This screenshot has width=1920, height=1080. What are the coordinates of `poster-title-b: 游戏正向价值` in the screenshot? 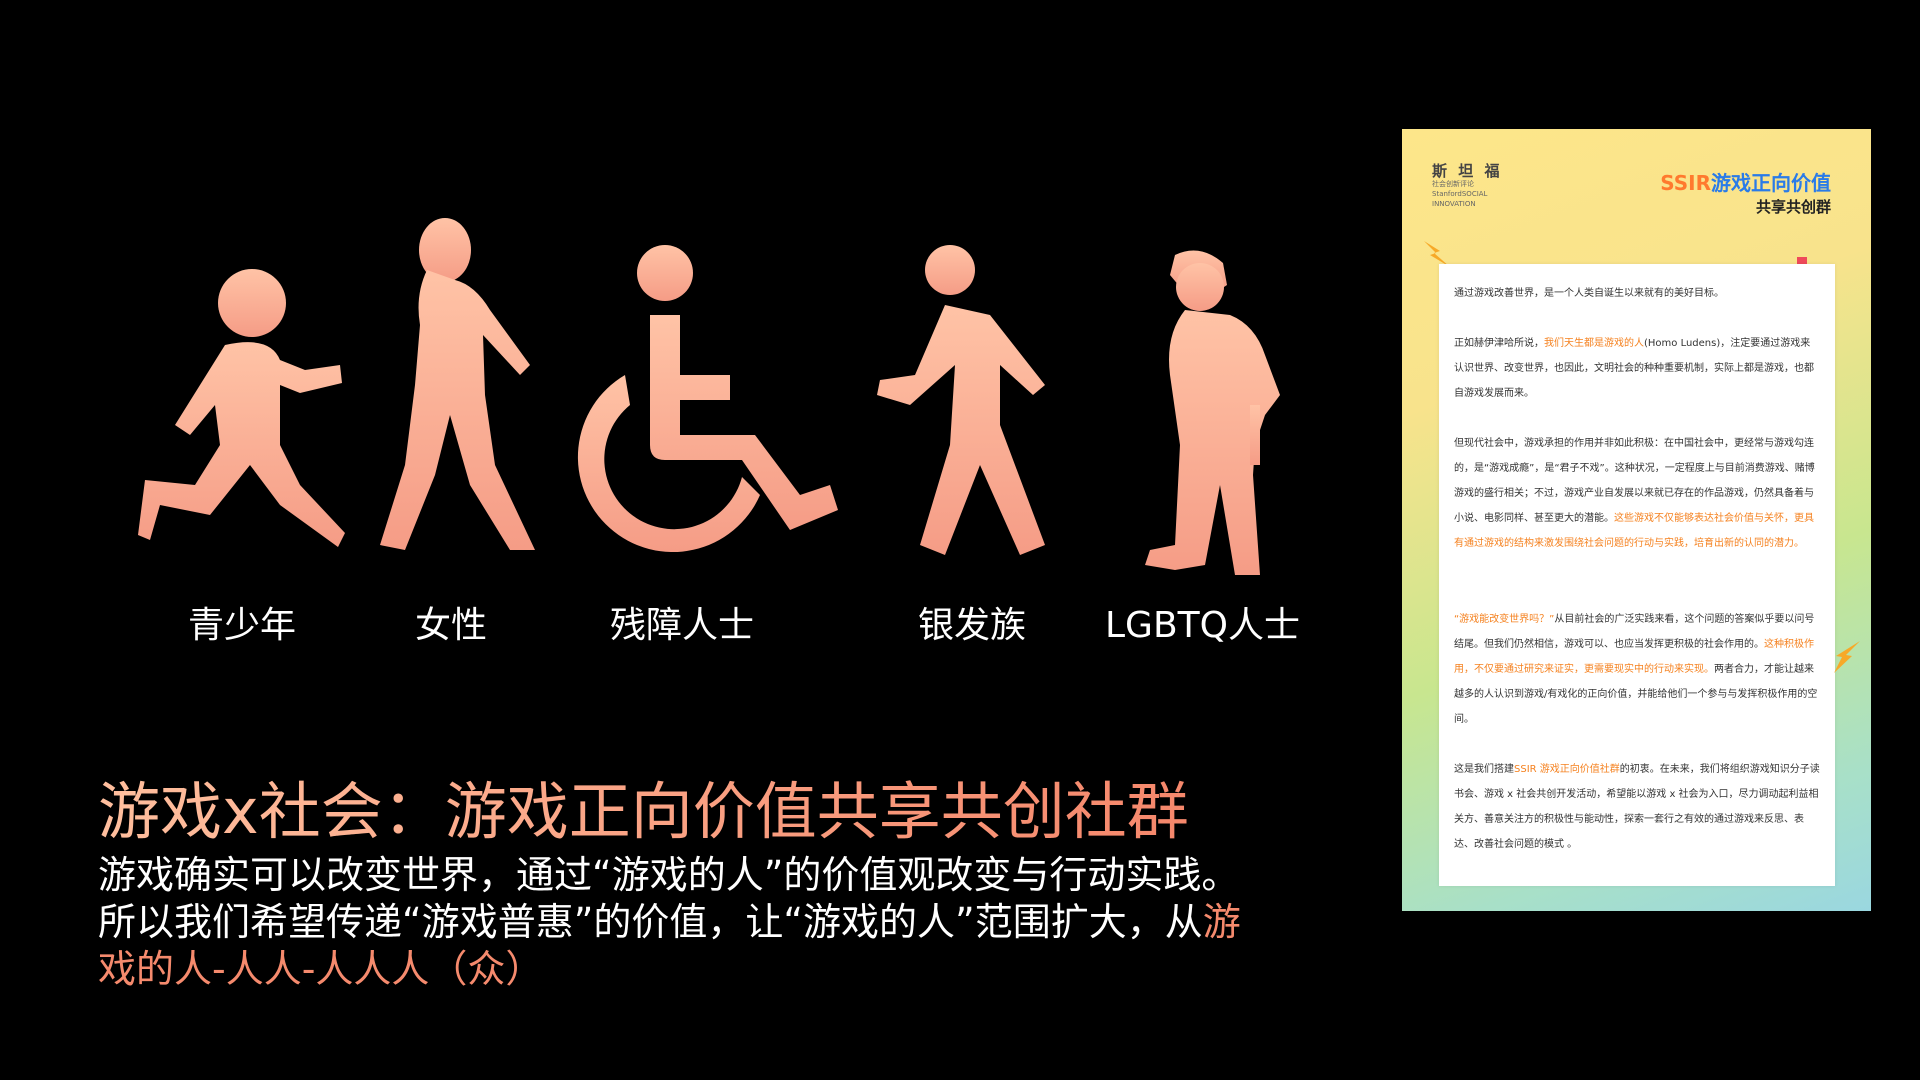 It's located at (1771, 183).